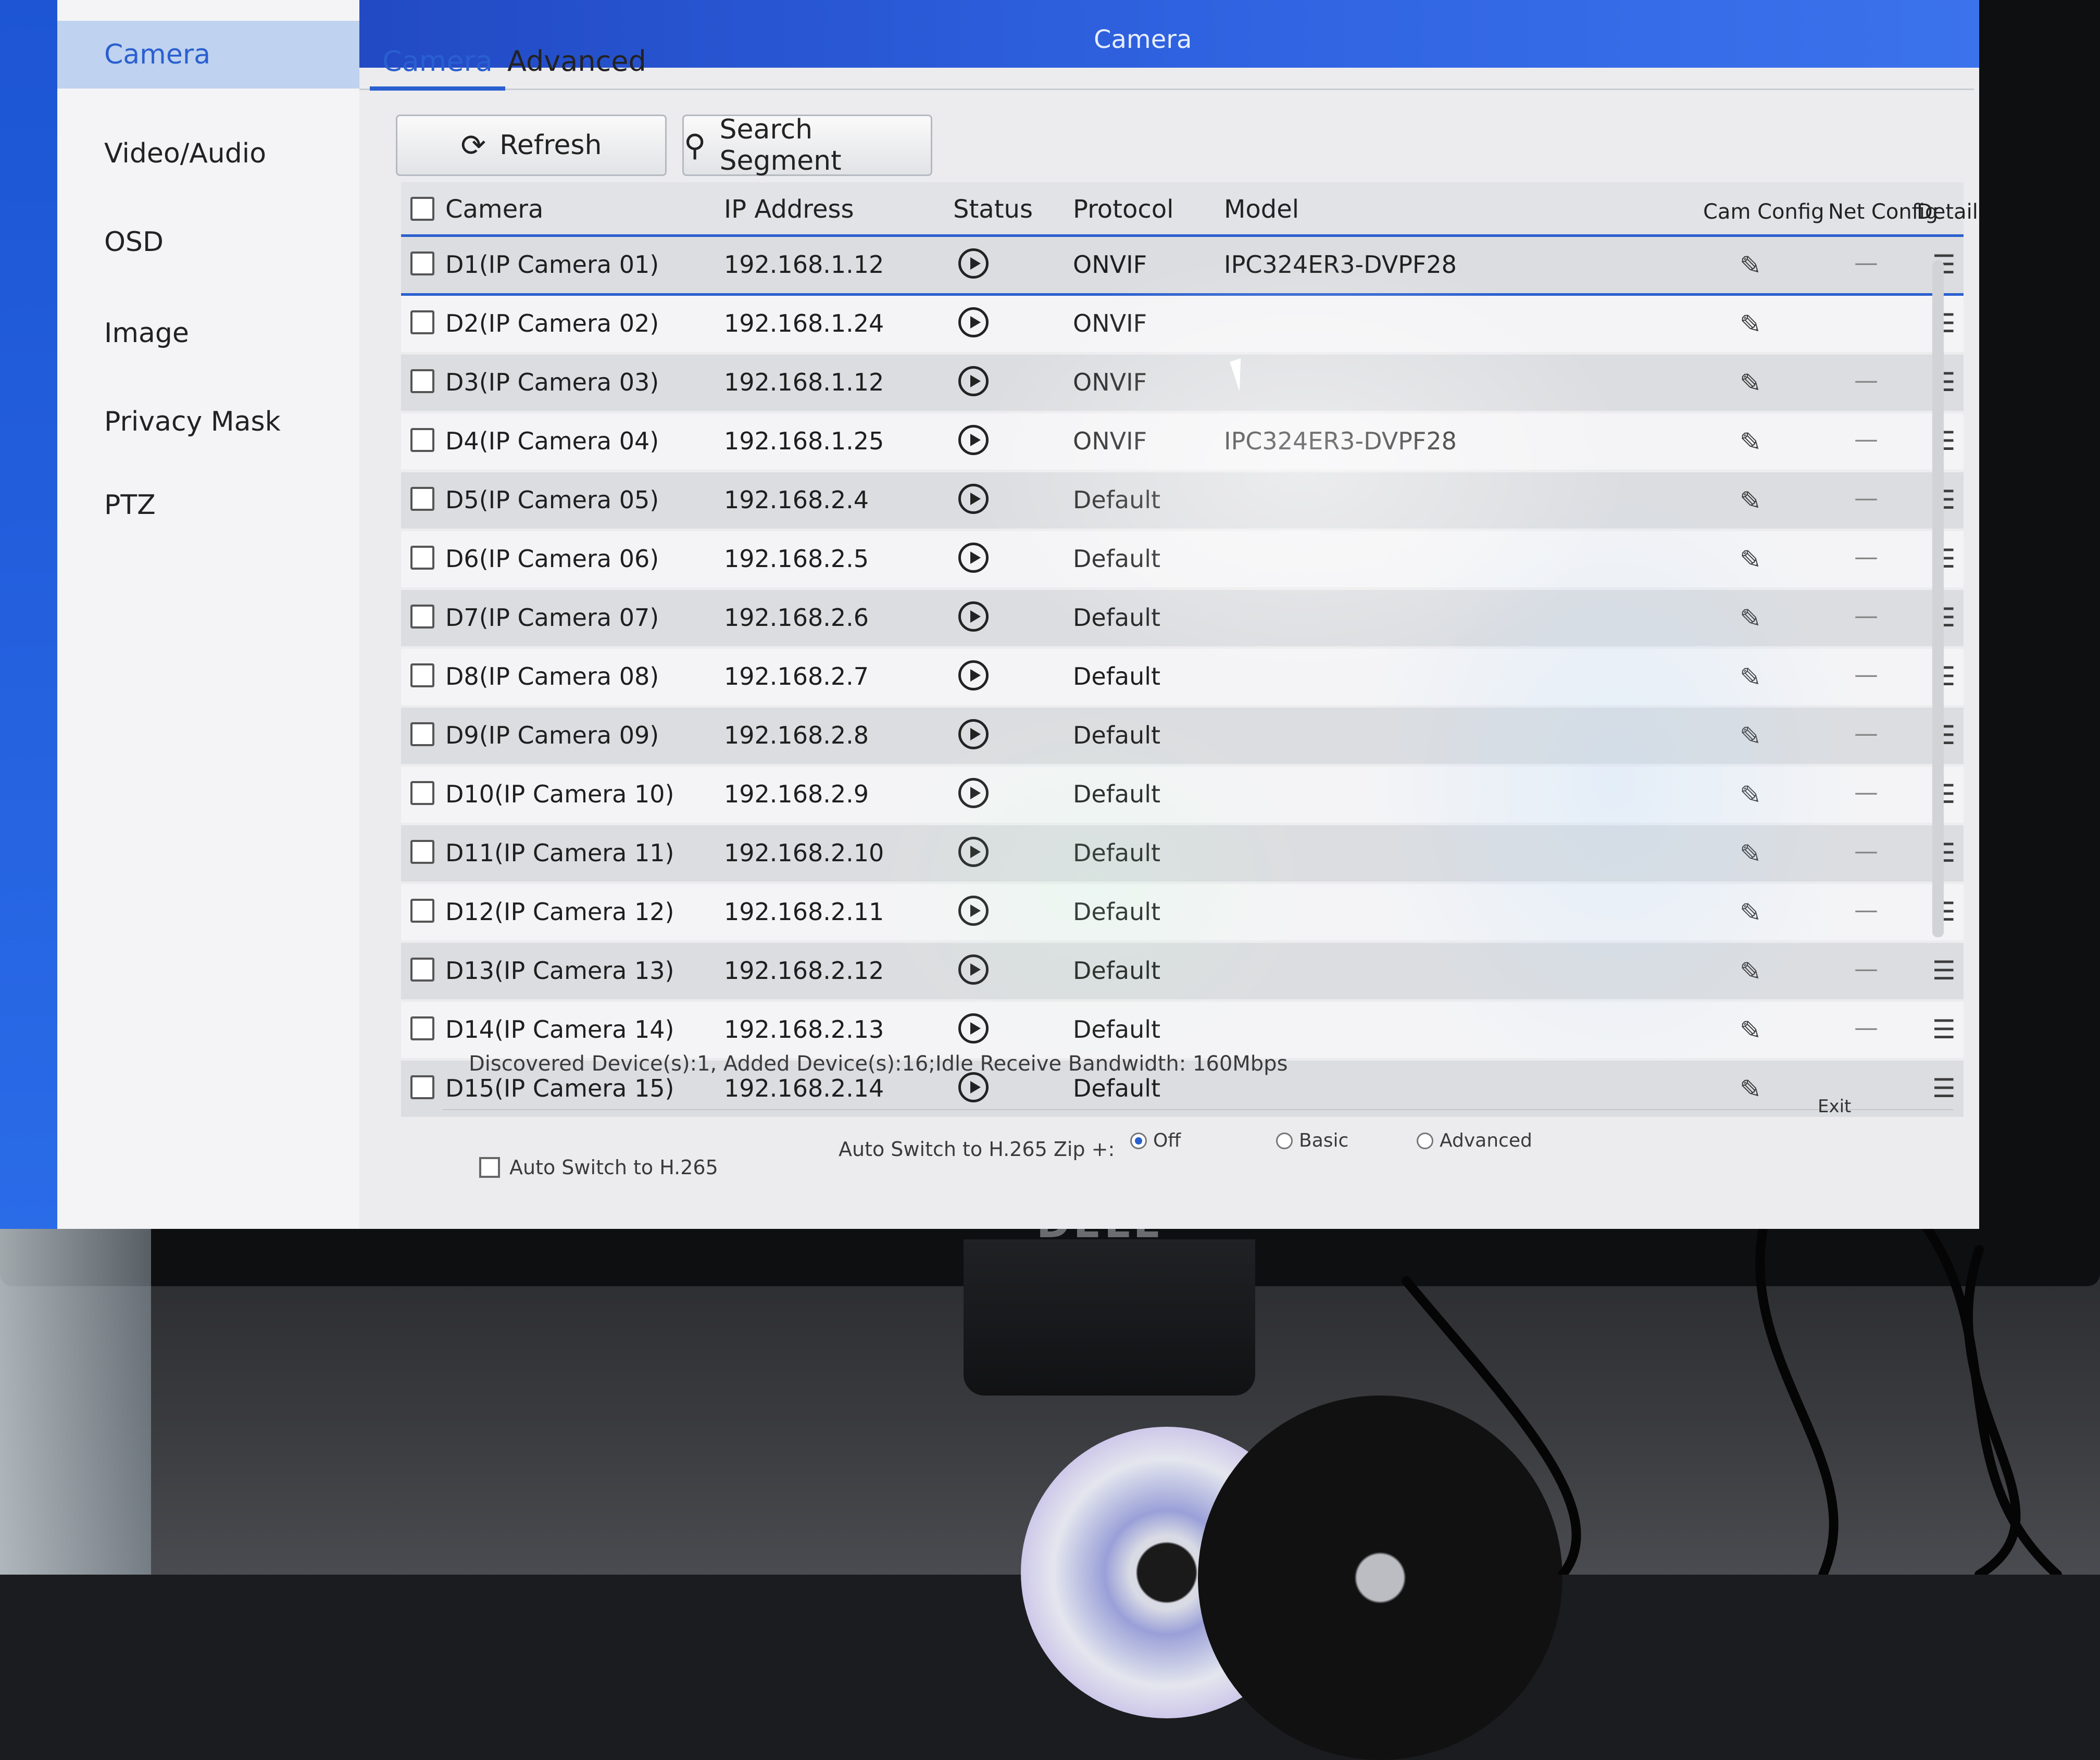 The height and width of the screenshot is (1760, 2100). Describe the element at coordinates (559, 912) in the screenshot. I see `camera-name: D12(IP Camera 12)` at that location.